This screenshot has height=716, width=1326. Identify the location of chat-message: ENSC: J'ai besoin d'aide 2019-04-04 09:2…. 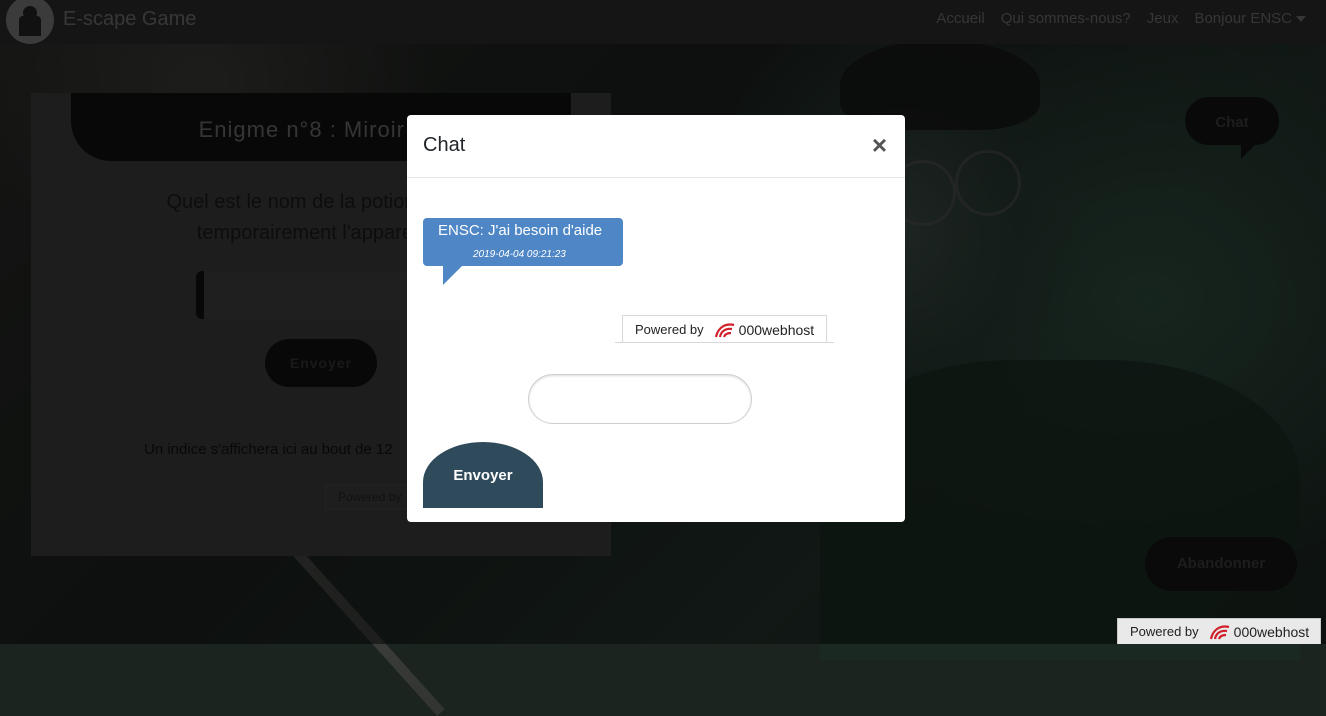
(523, 242).